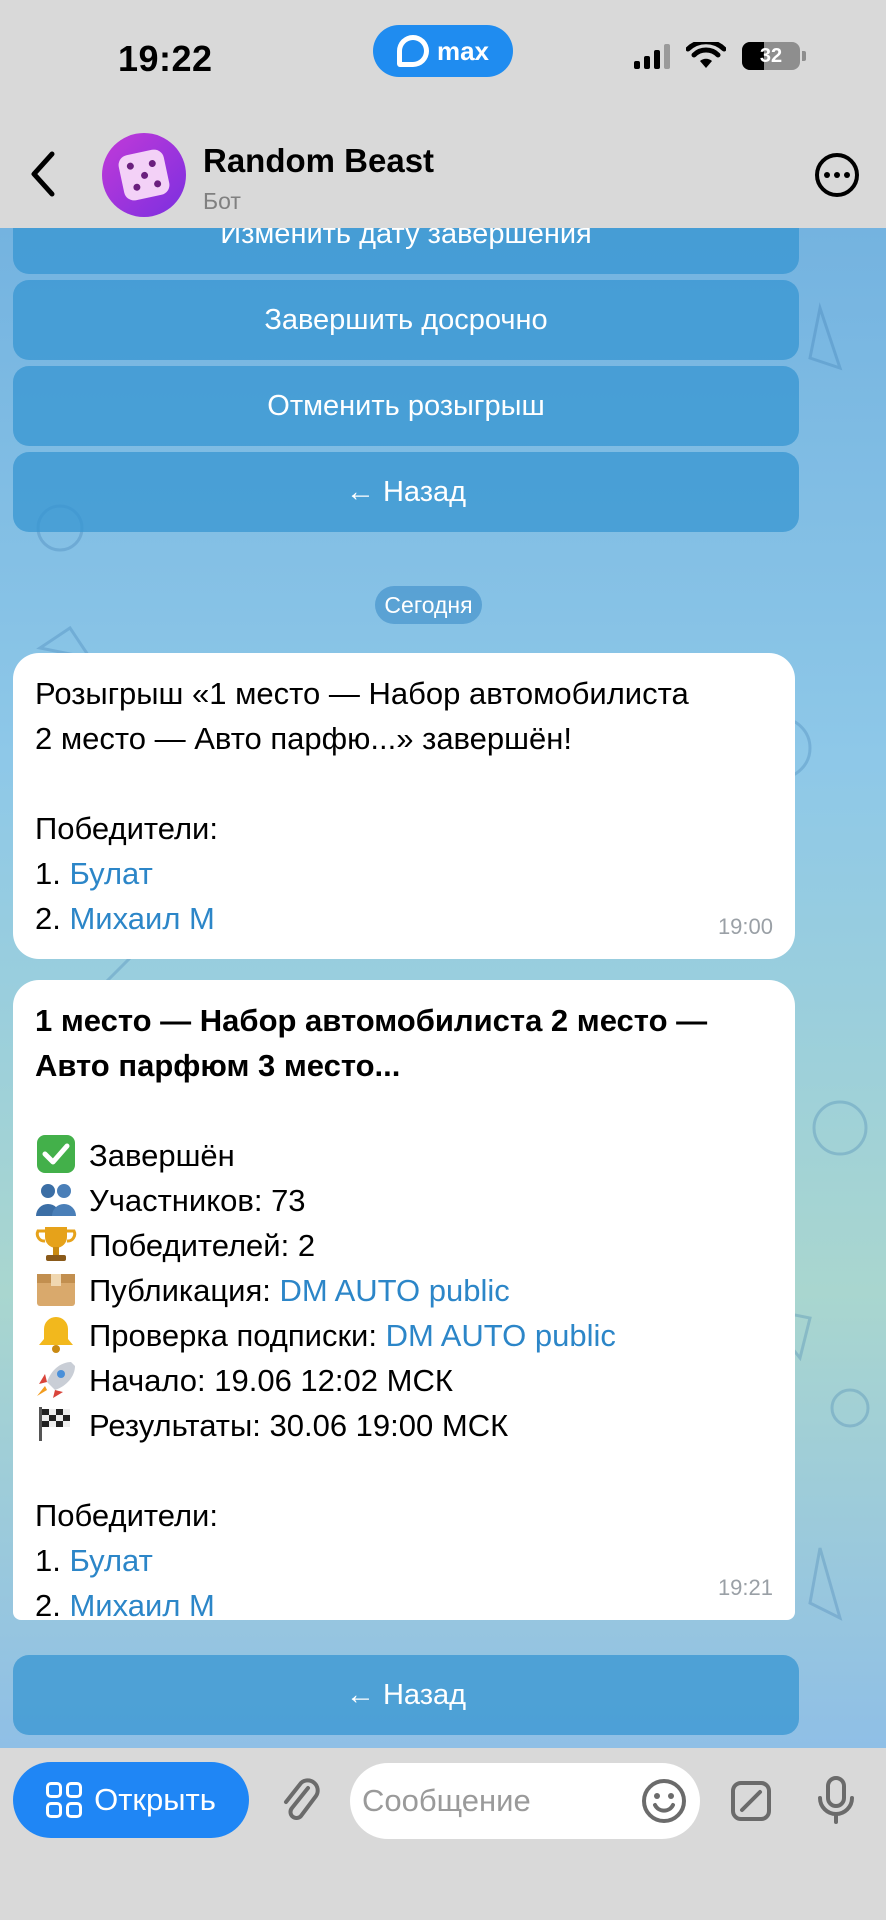 The width and height of the screenshot is (886, 1920). I want to click on status-text: Завершён, so click(162, 1155).